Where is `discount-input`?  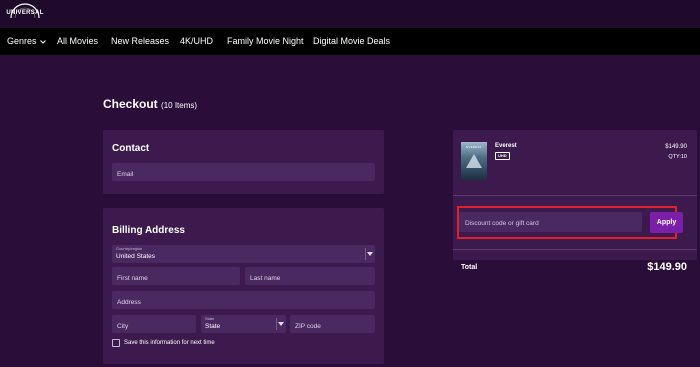 discount-input is located at coordinates (550, 223).